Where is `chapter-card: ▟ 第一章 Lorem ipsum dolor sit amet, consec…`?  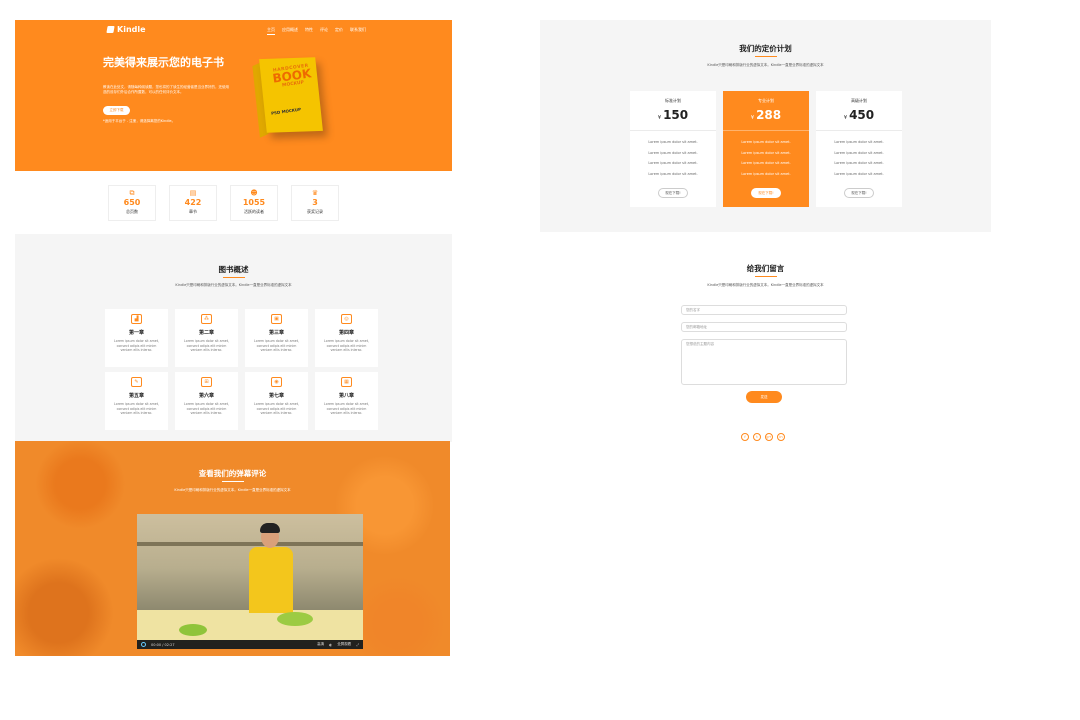
chapter-card: ▟ 第一章 Lorem ipsum dolor sit amet, consec… is located at coordinates (136, 338).